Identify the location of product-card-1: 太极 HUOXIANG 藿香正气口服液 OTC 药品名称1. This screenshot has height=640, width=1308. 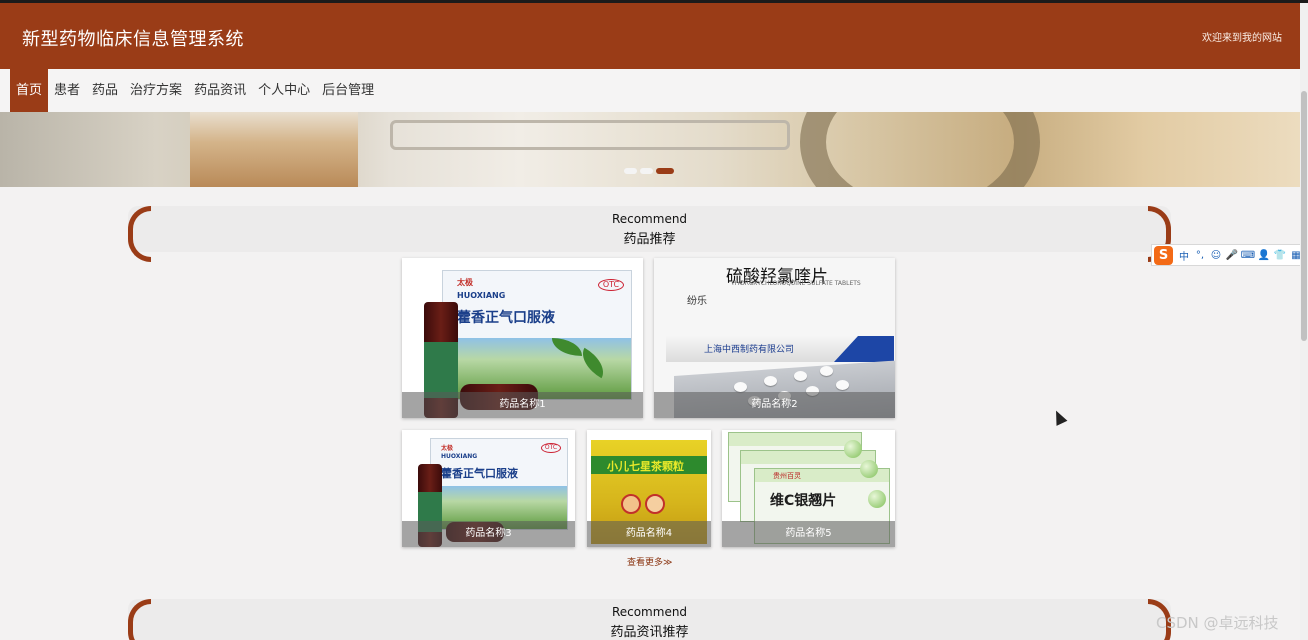
(522, 338).